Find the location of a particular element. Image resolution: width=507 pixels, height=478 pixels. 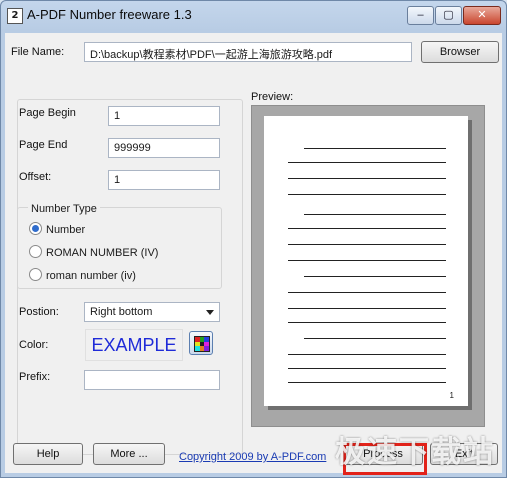

page-end-input: 999999 is located at coordinates (164, 148).